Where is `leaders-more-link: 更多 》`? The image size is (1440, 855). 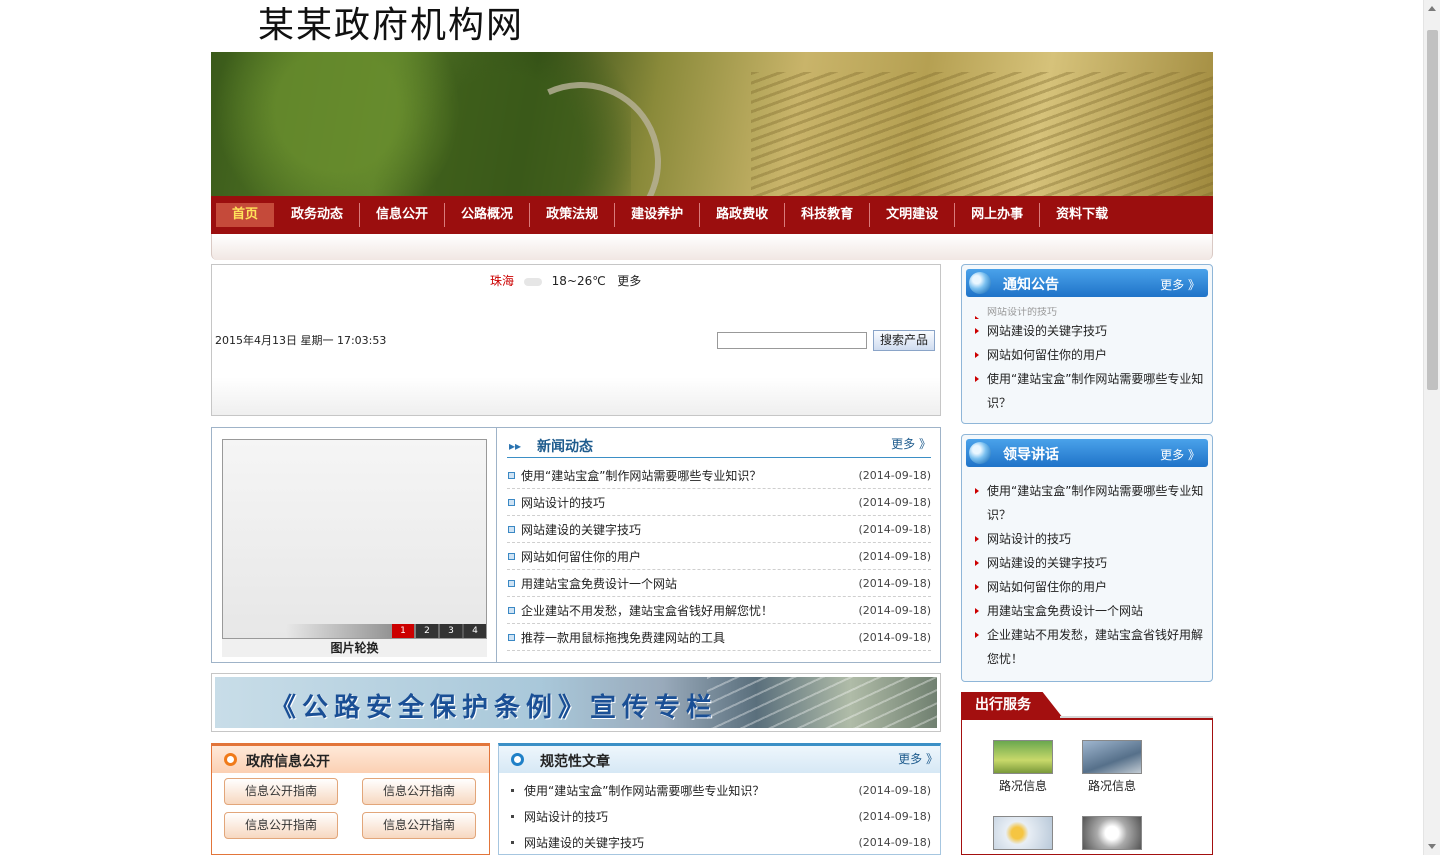 leaders-more-link: 更多 》 is located at coordinates (1180, 454).